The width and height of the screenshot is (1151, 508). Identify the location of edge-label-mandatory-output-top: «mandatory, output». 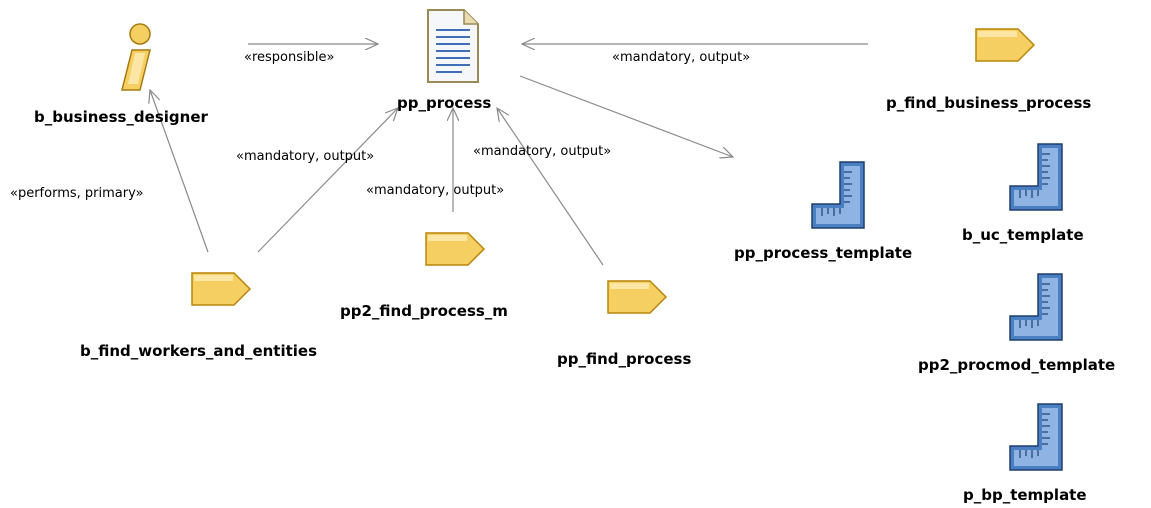
(681, 57).